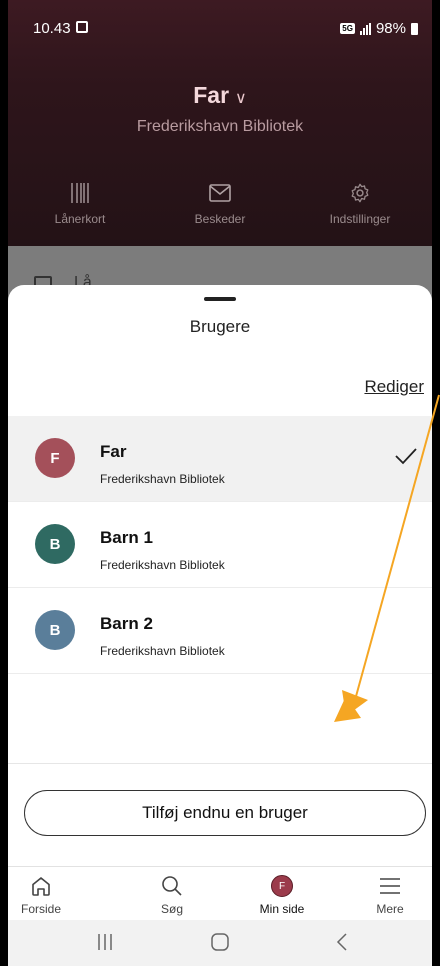 Image resolution: width=440 pixels, height=966 pixels. What do you see at coordinates (55, 458) in the screenshot?
I see `avatar: F` at bounding box center [55, 458].